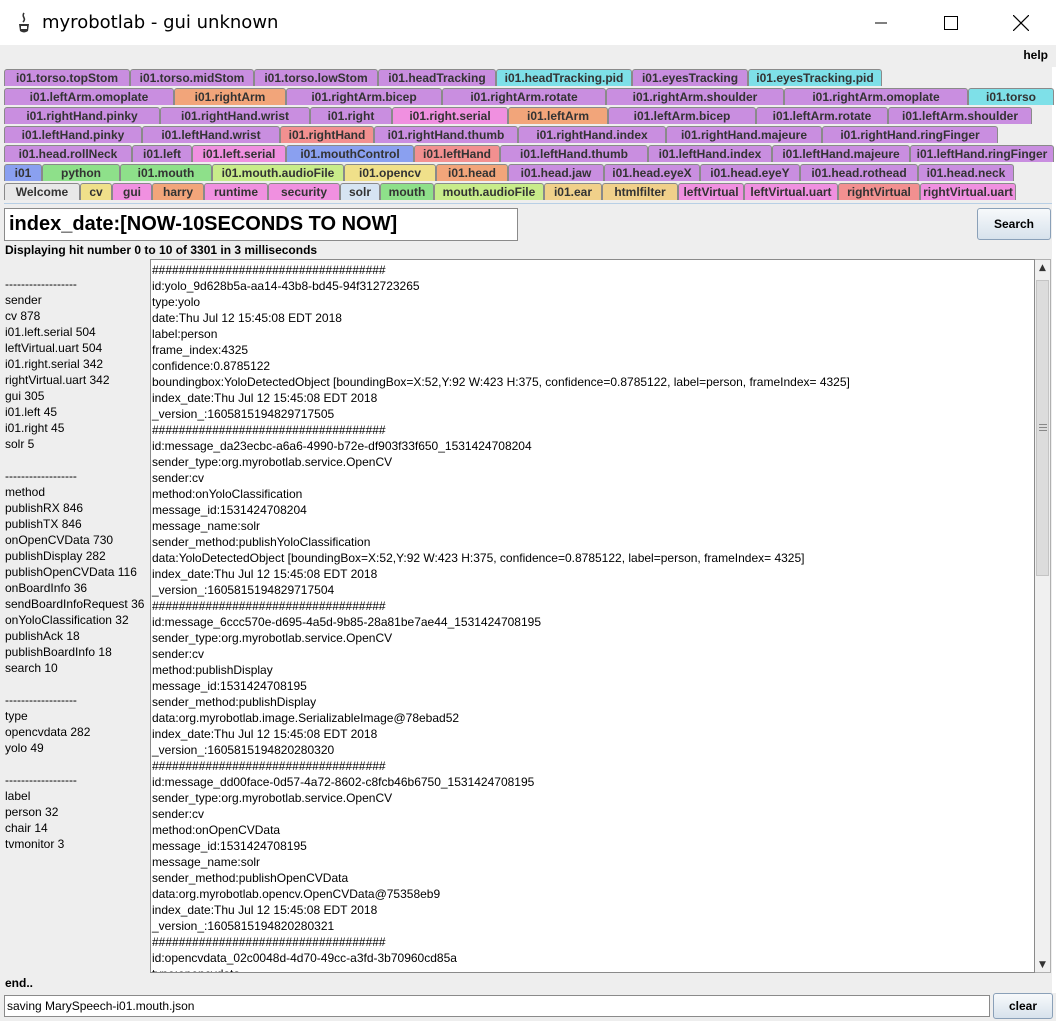 This screenshot has width=1056, height=1021. Describe the element at coordinates (235, 115) in the screenshot. I see `tab-i01-righthand-wrist: i01.rightHand.wrist` at that location.